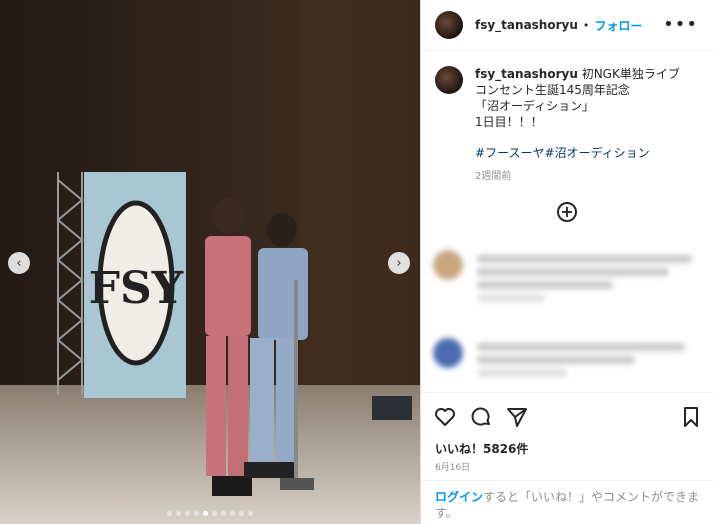  I want to click on bookmark-icon, so click(691, 417).